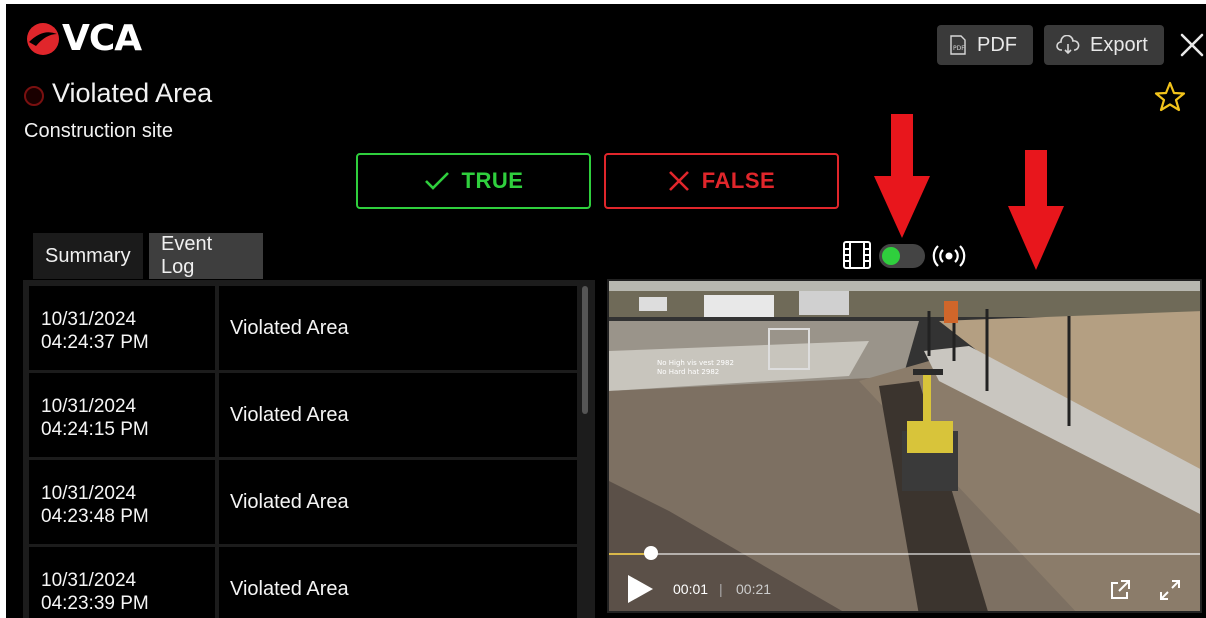  What do you see at coordinates (857, 255) in the screenshot?
I see `film-icon` at bounding box center [857, 255].